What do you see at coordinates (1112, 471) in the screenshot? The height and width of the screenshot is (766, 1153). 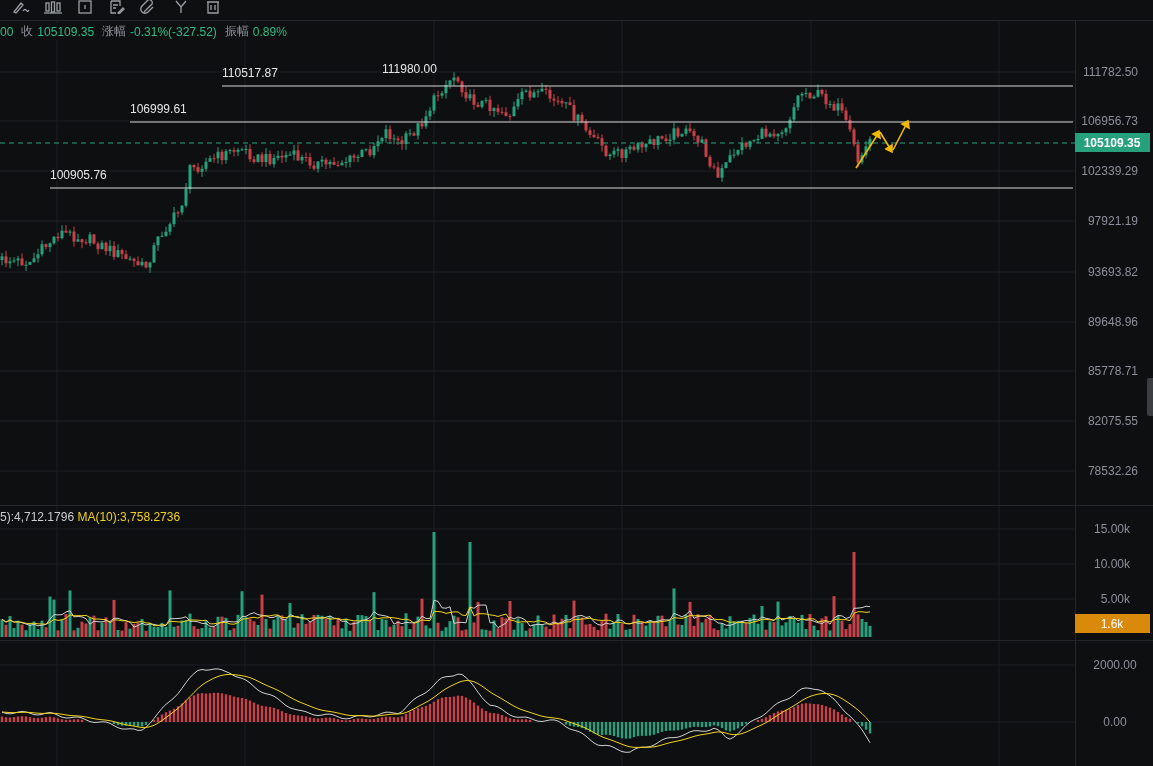 I see `price-axis-label: 78532.26` at bounding box center [1112, 471].